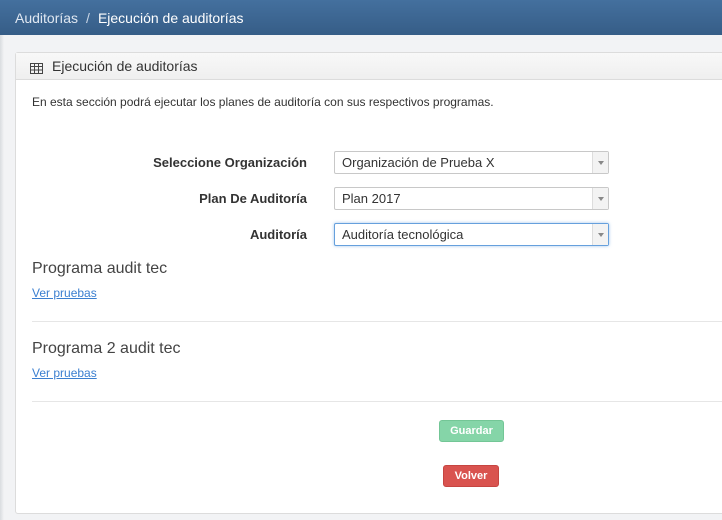 The image size is (722, 520). Describe the element at coordinates (170, 17) in the screenshot. I see `breadcrumb-current: Ejecución de auditorías` at that location.